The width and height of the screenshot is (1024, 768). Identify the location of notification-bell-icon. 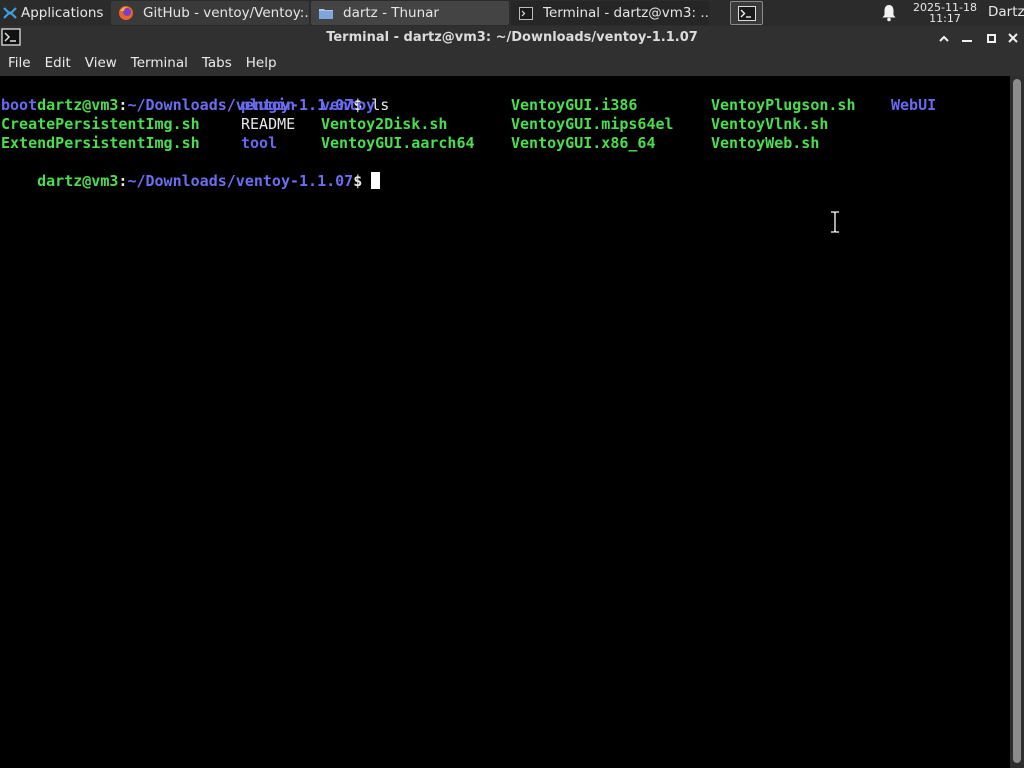
(889, 13).